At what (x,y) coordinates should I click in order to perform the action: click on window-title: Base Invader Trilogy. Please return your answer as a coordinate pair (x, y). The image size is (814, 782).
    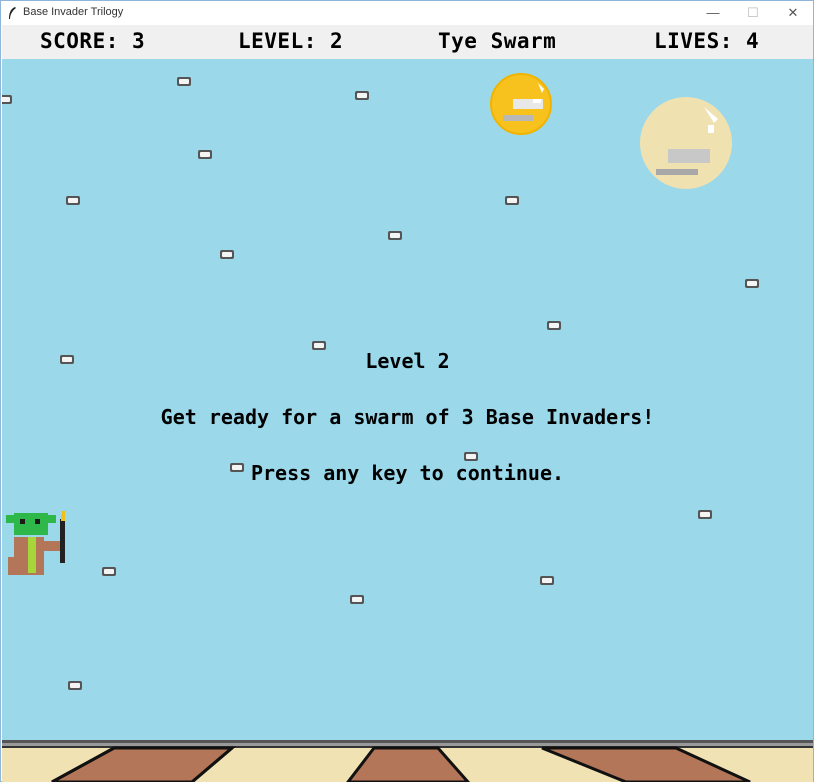
    Looking at the image, I should click on (73, 12).